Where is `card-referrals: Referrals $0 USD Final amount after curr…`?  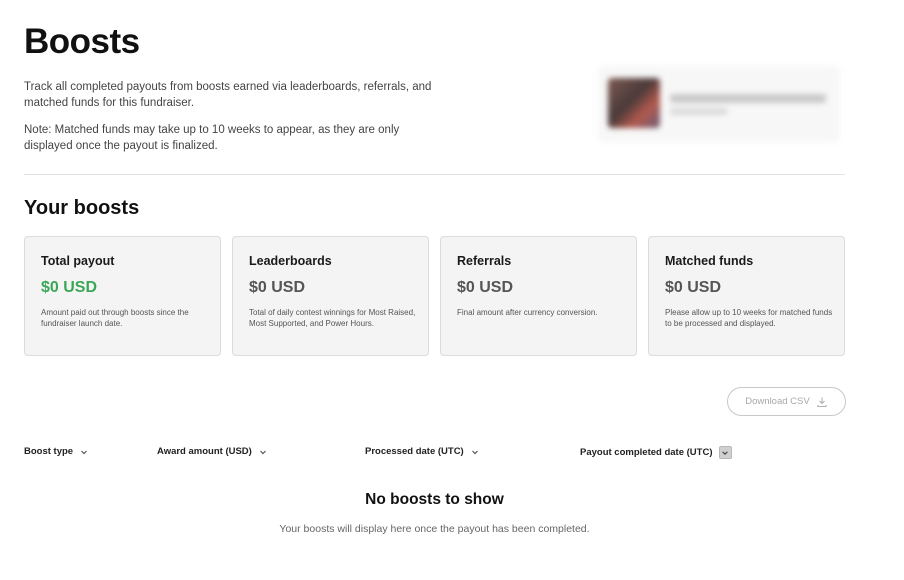 card-referrals: Referrals $0 USD Final amount after curr… is located at coordinates (538, 296).